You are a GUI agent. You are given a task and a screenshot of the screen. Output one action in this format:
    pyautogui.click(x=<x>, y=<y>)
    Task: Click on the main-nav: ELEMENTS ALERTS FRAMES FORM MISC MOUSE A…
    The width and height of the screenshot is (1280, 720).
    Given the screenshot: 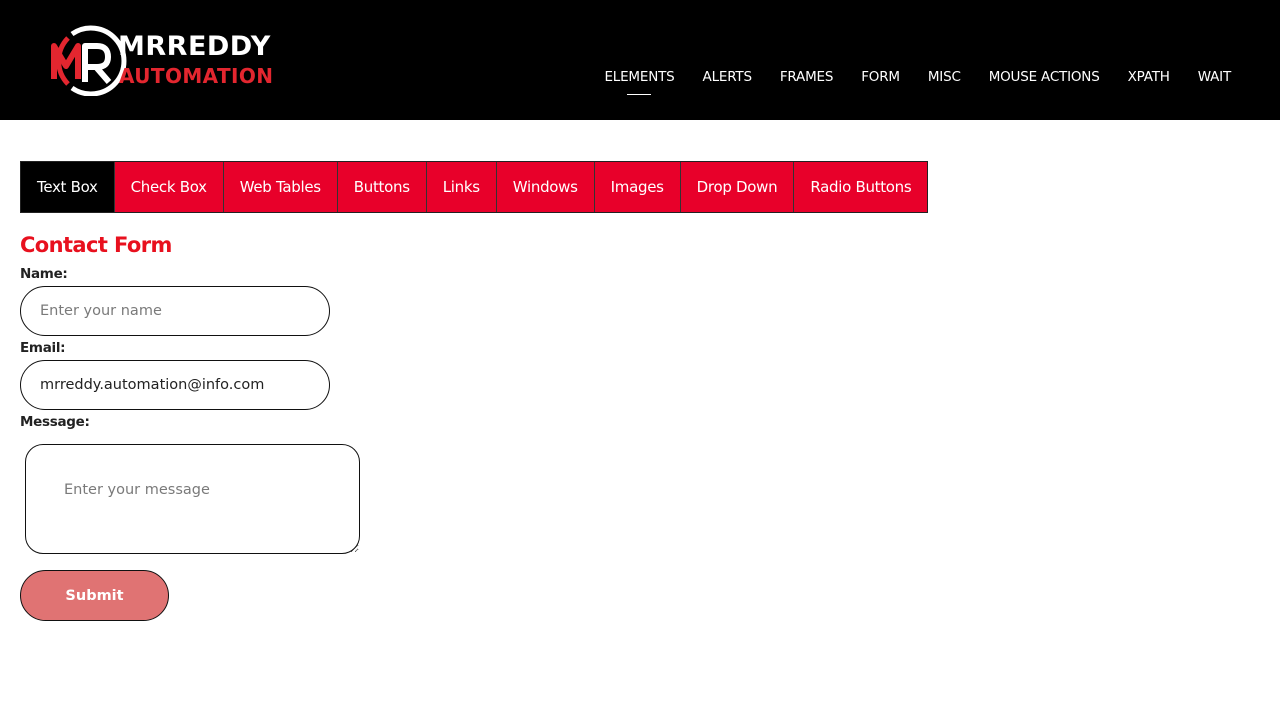 What is the action you would take?
    pyautogui.click(x=910, y=81)
    